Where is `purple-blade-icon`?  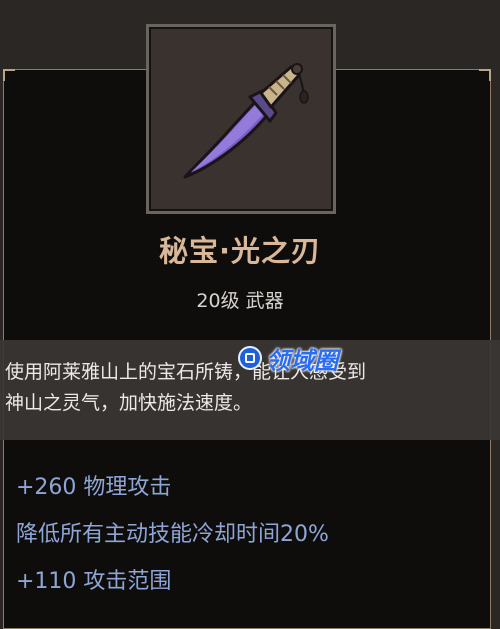
purple-blade-icon is located at coordinates (246, 121).